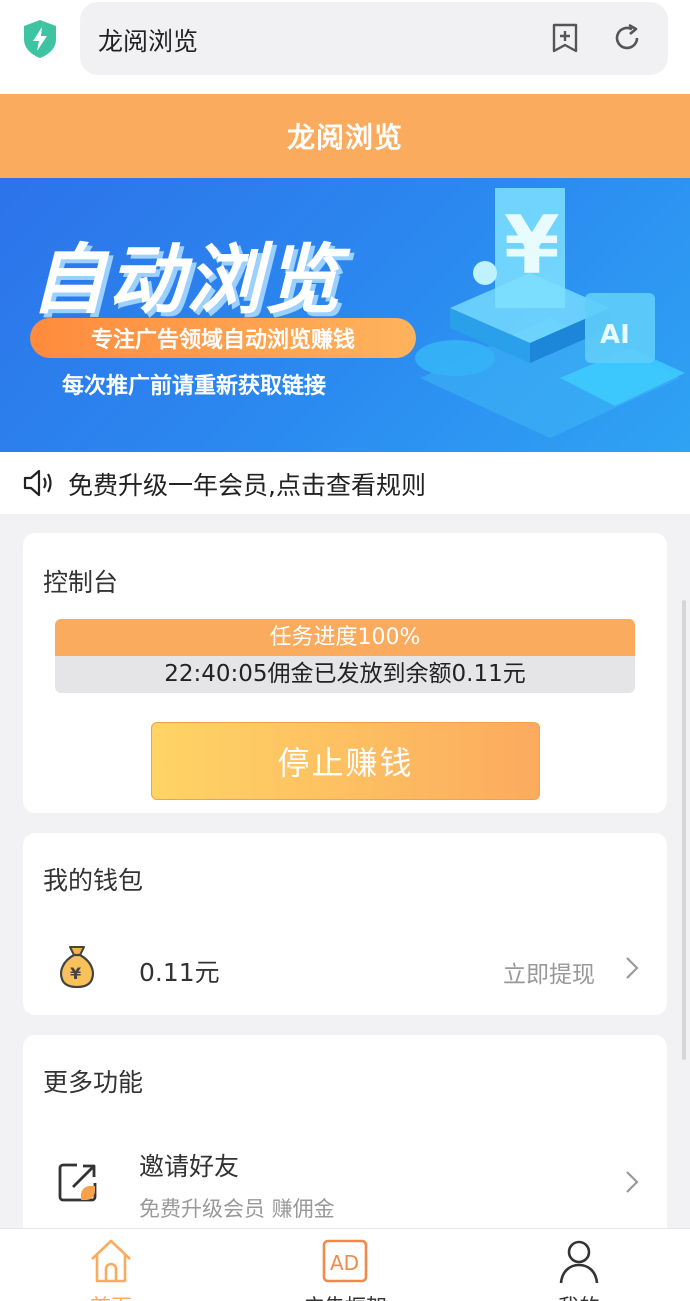  I want to click on page-header: 龙阅浏览, so click(345, 136).